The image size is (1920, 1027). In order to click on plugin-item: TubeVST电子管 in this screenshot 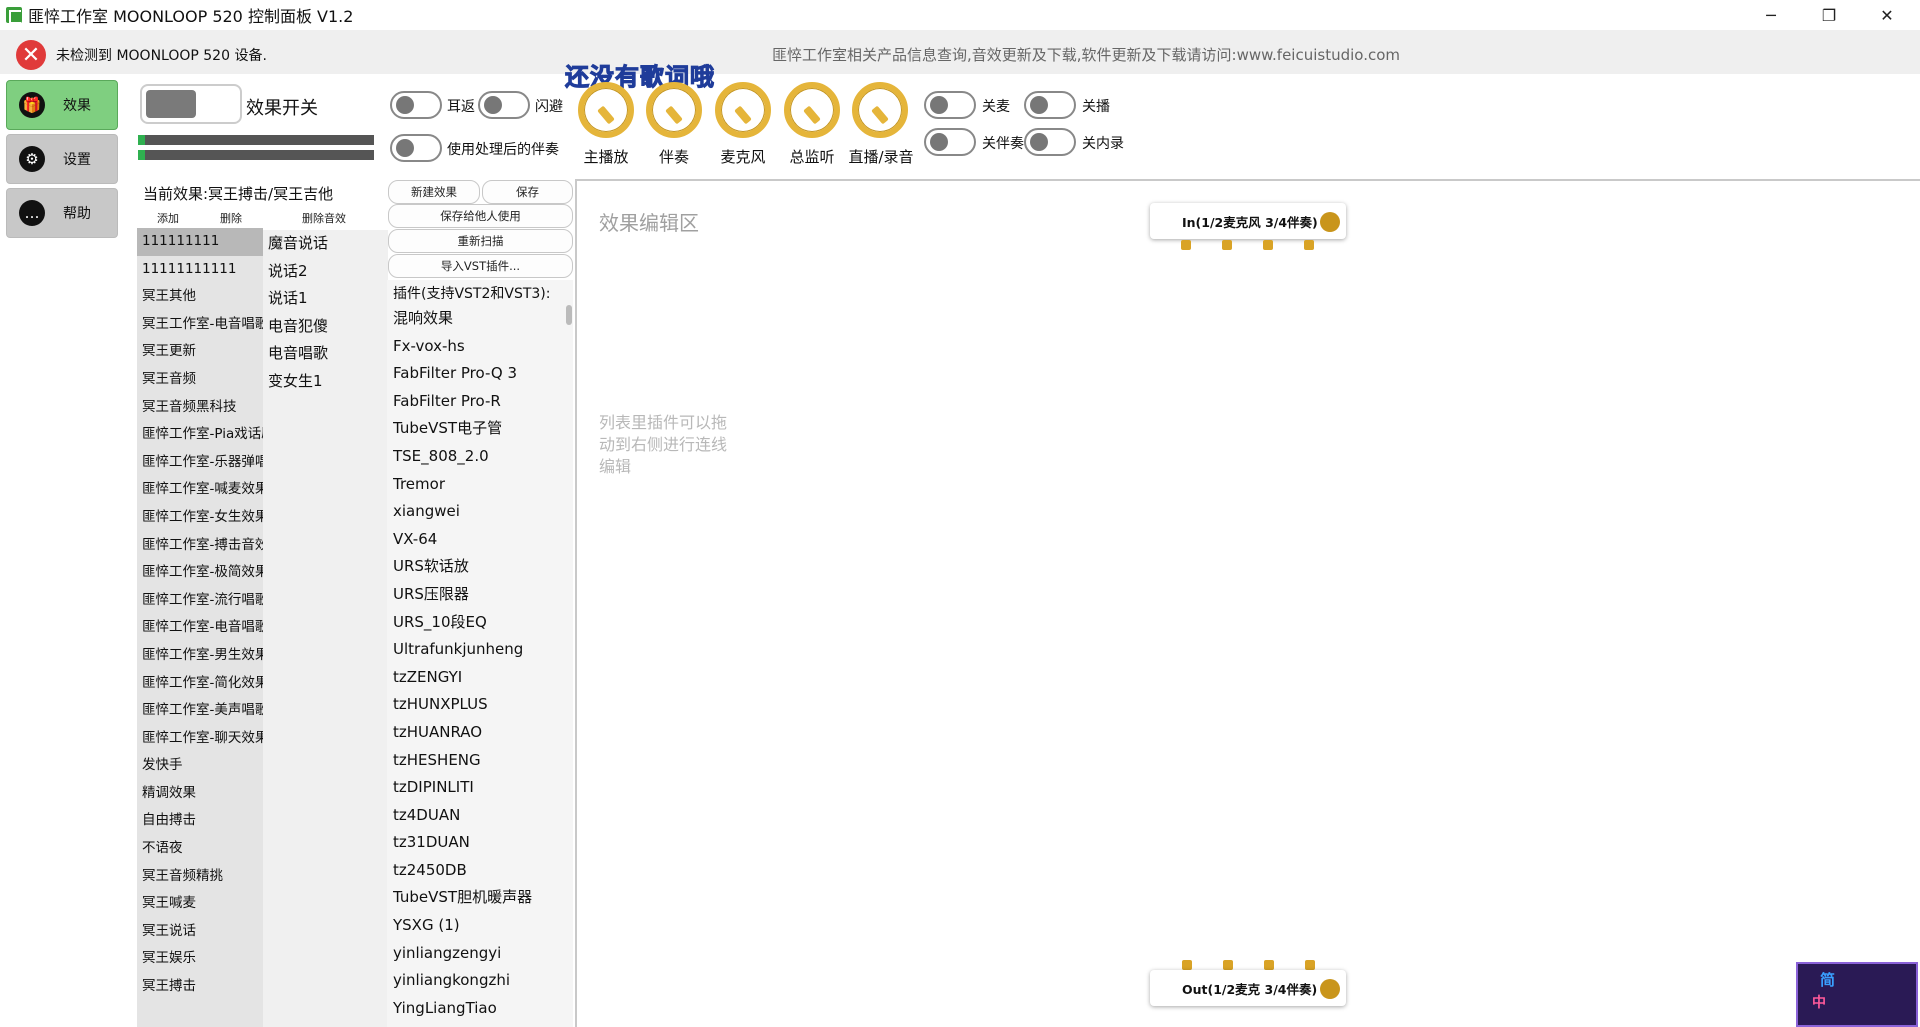, I will do `click(477, 429)`.